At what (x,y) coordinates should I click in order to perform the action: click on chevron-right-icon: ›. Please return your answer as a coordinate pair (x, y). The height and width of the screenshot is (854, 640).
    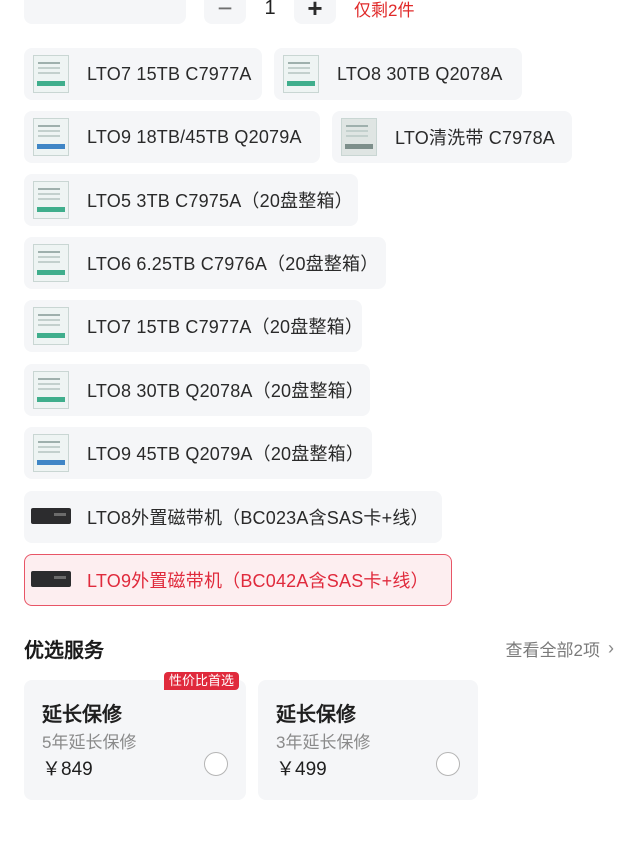
    Looking at the image, I should click on (611, 648).